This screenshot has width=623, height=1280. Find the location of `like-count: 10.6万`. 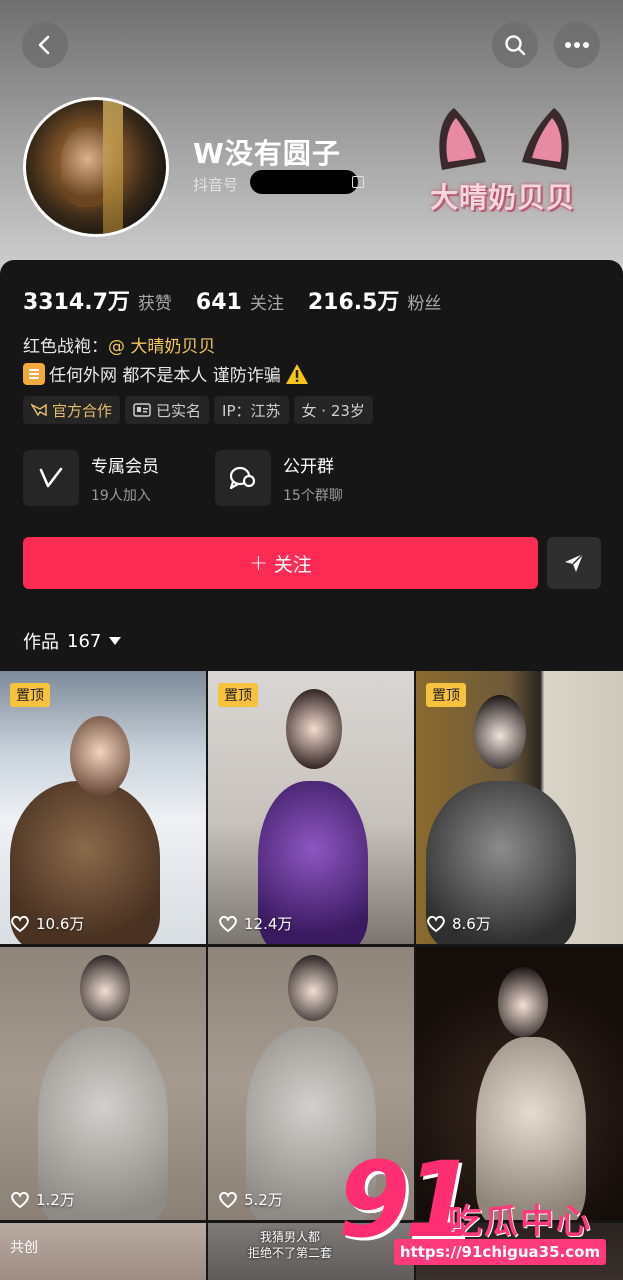

like-count: 10.6万 is located at coordinates (47, 923).